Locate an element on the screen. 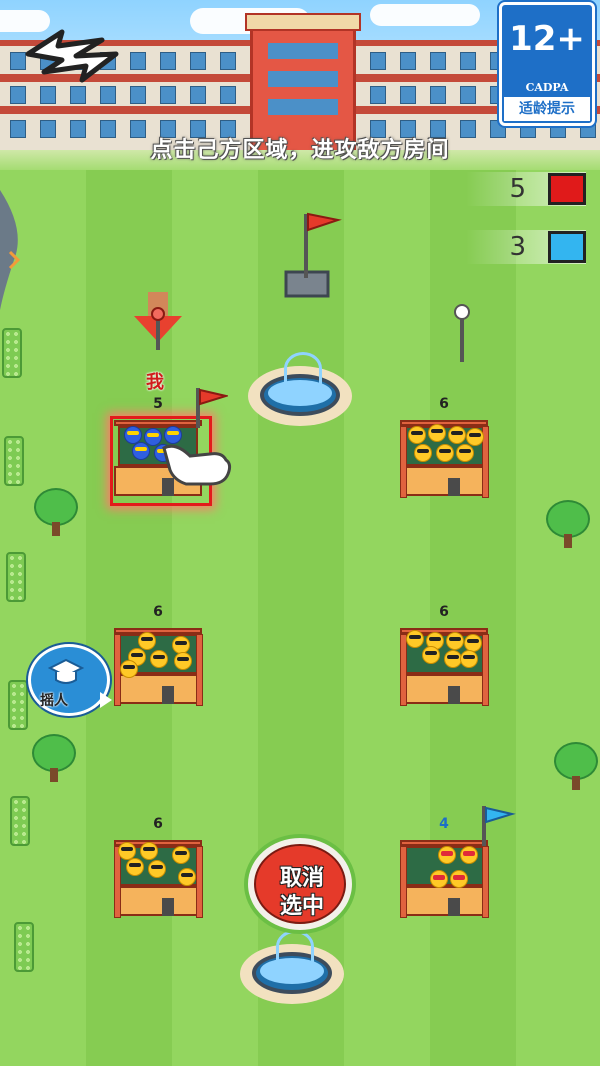  red-flag-icon is located at coordinates (212, 408).